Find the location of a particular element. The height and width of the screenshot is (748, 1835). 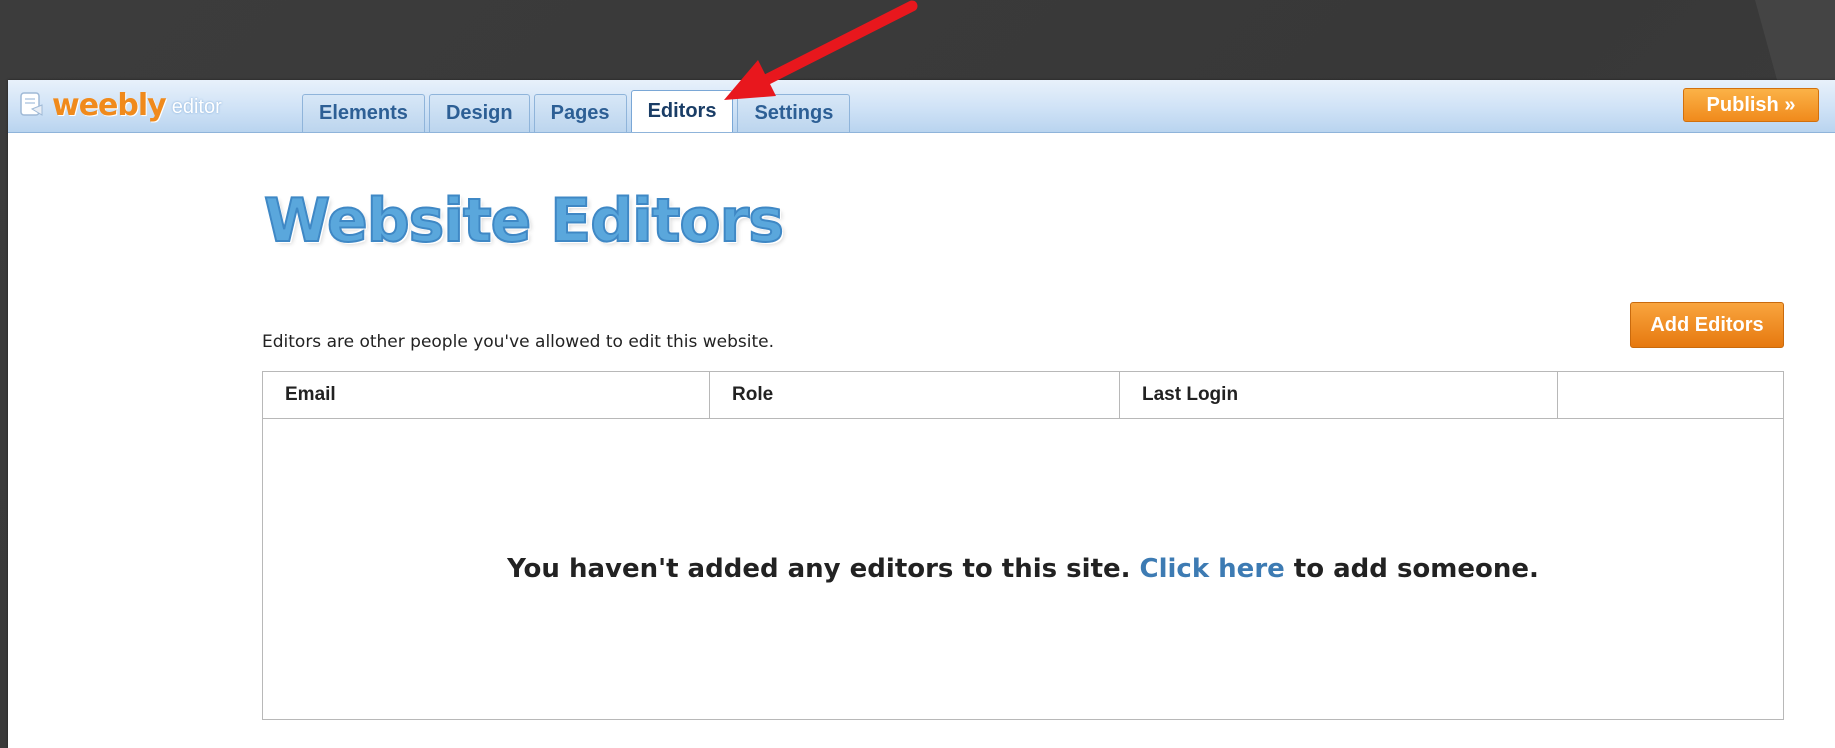

add-someone-link: Click here is located at coordinates (1212, 569).